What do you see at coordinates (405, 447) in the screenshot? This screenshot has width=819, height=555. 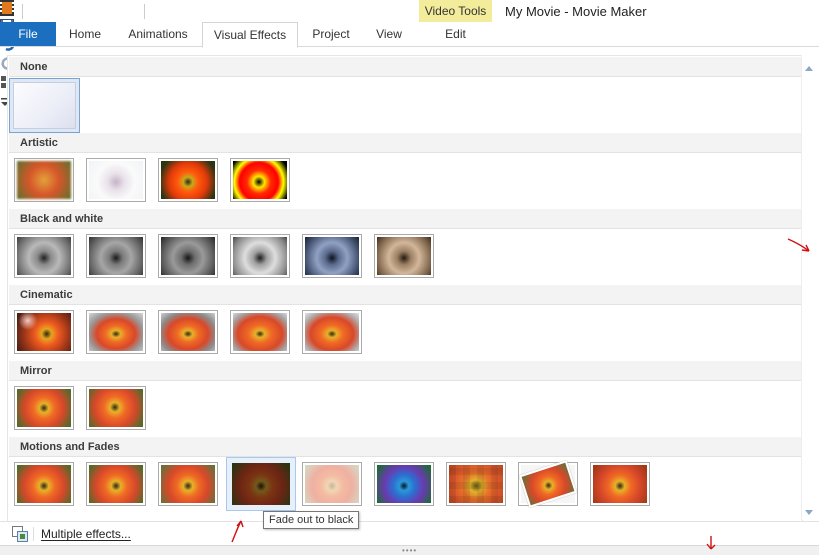 I see `section-header-motions-and-fades: Motions and Fades` at bounding box center [405, 447].